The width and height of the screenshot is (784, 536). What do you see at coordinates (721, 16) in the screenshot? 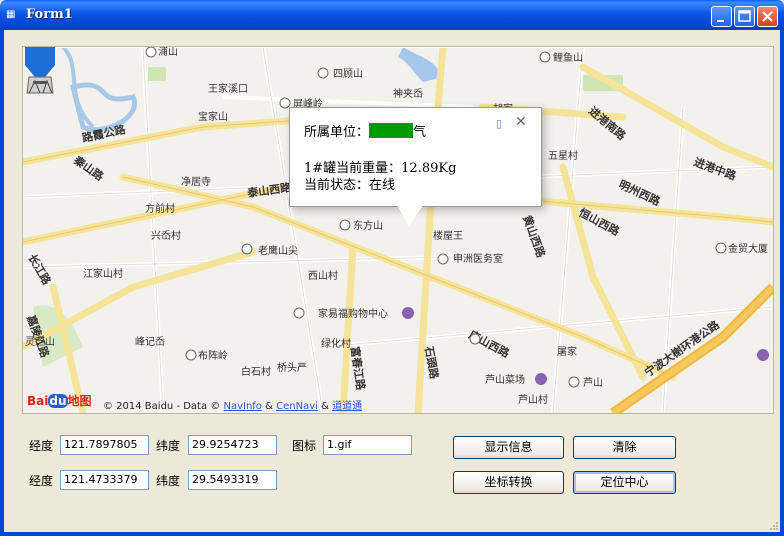
I see `minimize-button` at bounding box center [721, 16].